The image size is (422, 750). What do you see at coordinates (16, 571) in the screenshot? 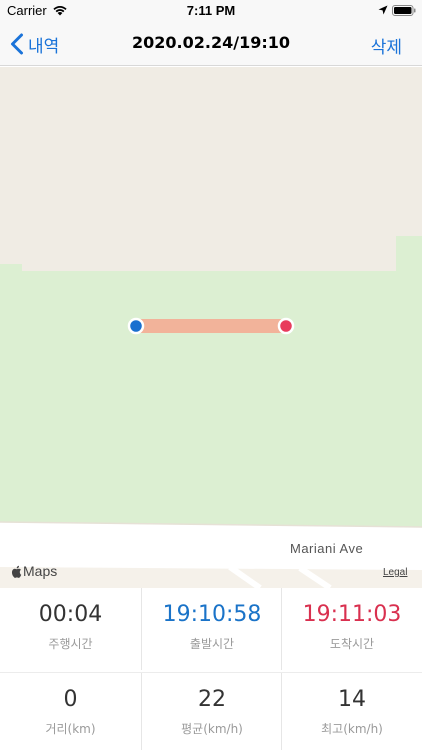
I see `apple-logo-icon` at bounding box center [16, 571].